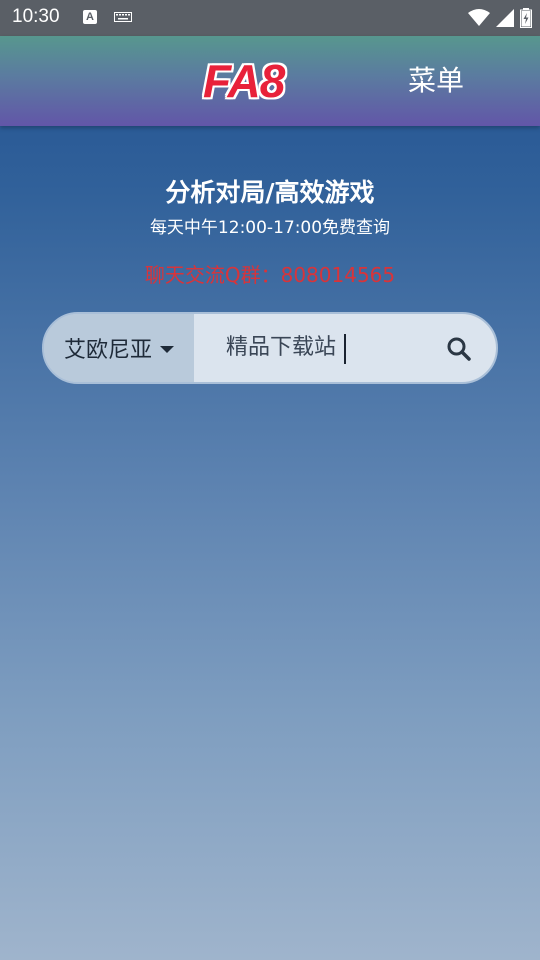 Image resolution: width=540 pixels, height=960 pixels. I want to click on menu-button: 菜单, so click(436, 81).